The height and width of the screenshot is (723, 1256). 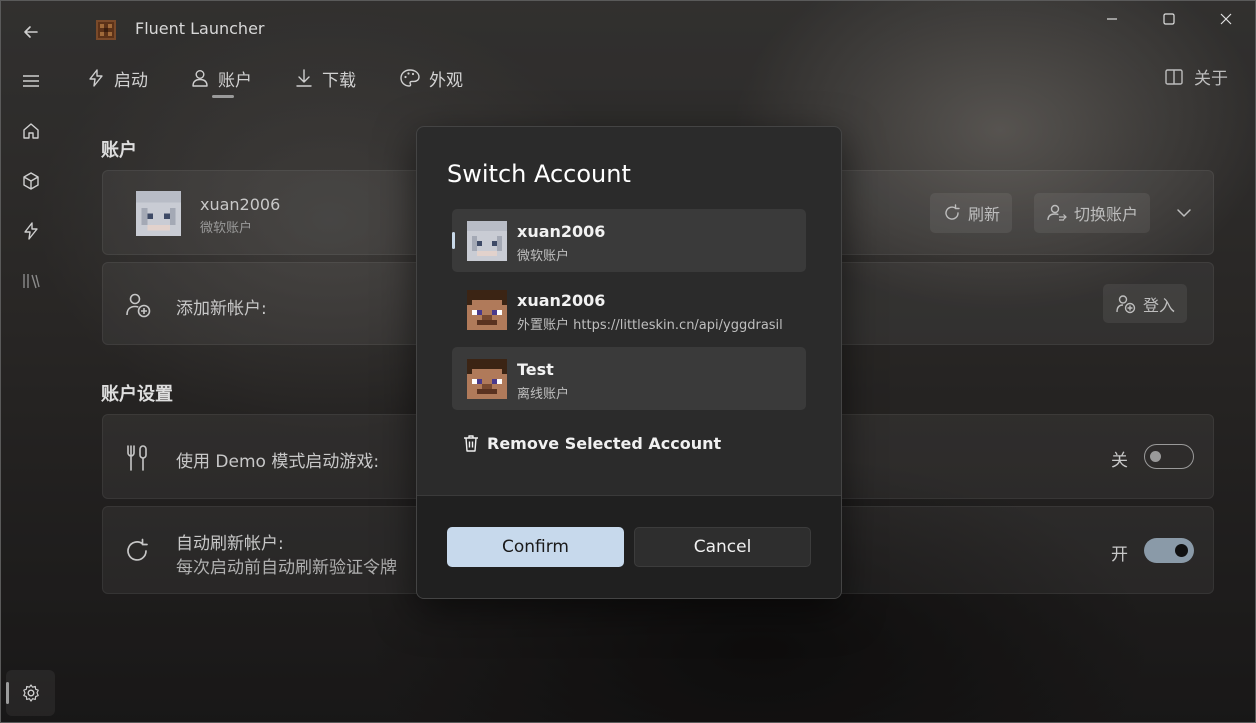 I want to click on current-account-type: 微软账户, so click(x=226, y=228).